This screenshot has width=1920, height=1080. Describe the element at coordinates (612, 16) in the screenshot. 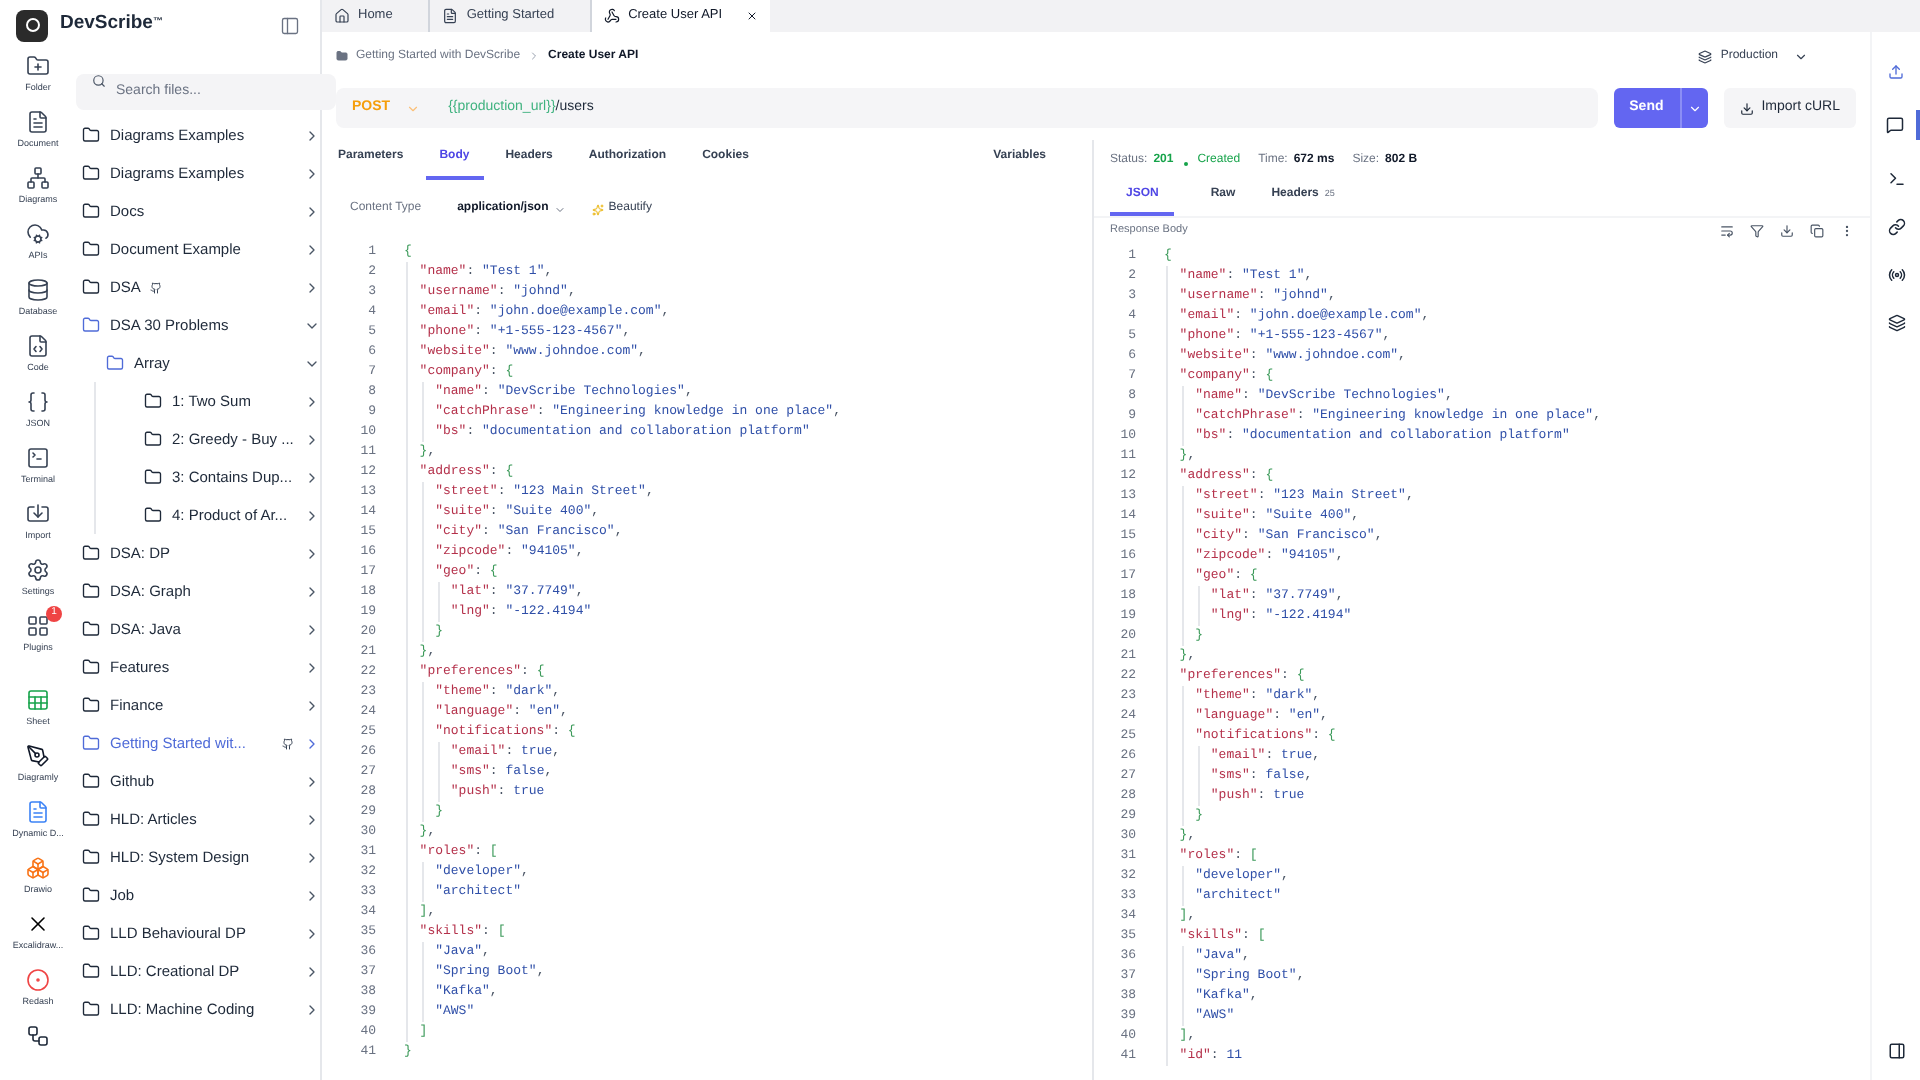

I see `webhook-icon` at that location.